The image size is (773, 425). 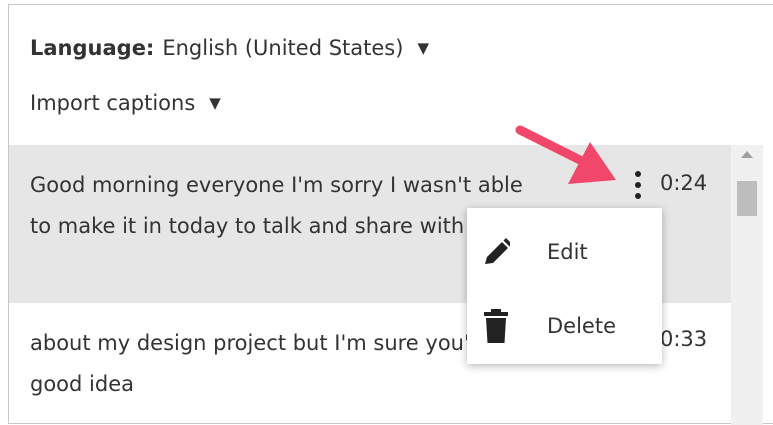 What do you see at coordinates (92, 48) in the screenshot?
I see `language-label: Language:` at bounding box center [92, 48].